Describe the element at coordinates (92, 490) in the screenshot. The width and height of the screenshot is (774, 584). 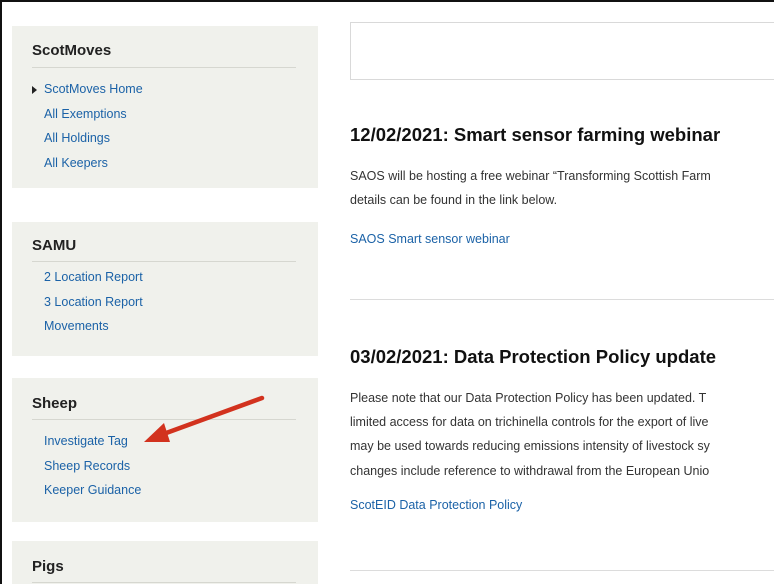
I see `sidebar-item-keeper-guidance: Keeper Guidance` at that location.